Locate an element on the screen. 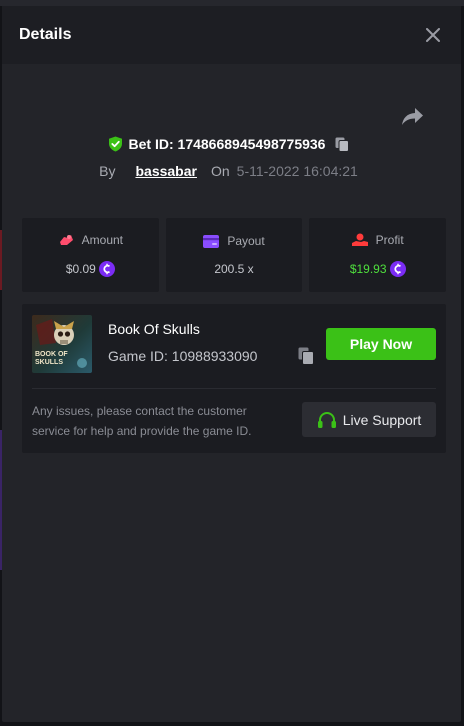 Image resolution: width=464 pixels, height=726 pixels. live-support-button: Live Support is located at coordinates (369, 419).